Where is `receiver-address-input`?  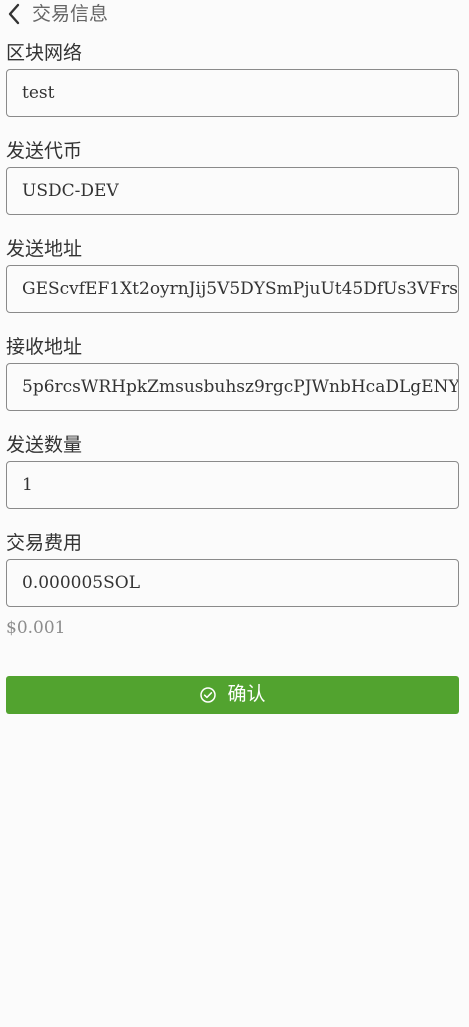 receiver-address-input is located at coordinates (240, 387).